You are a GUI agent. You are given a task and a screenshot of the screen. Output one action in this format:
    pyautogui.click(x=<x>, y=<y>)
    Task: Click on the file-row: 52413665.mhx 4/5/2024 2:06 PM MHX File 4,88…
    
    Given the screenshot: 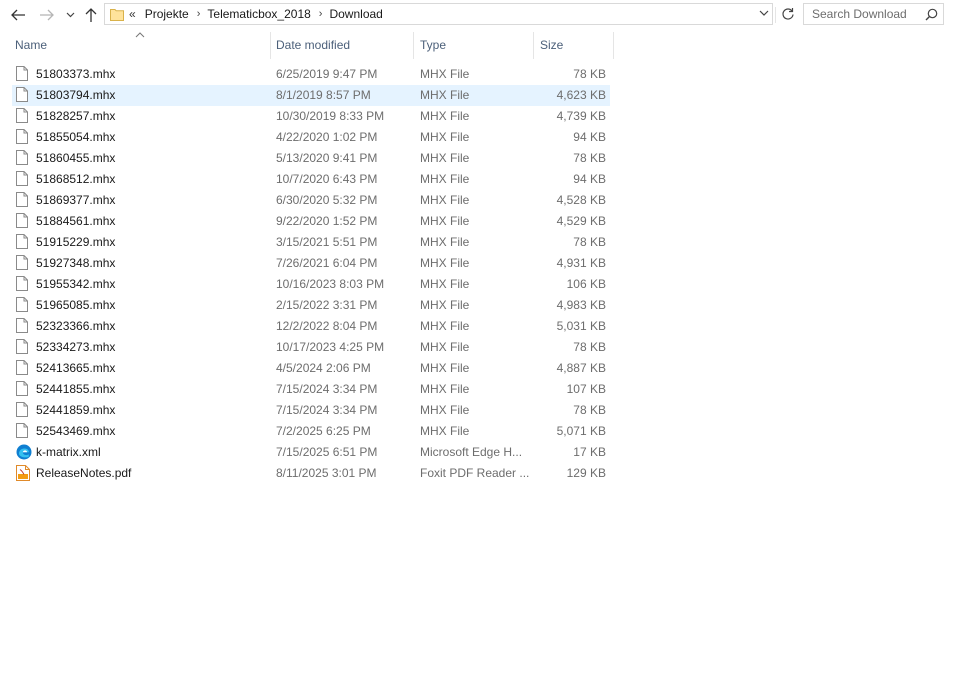 What is the action you would take?
    pyautogui.click(x=311, y=368)
    